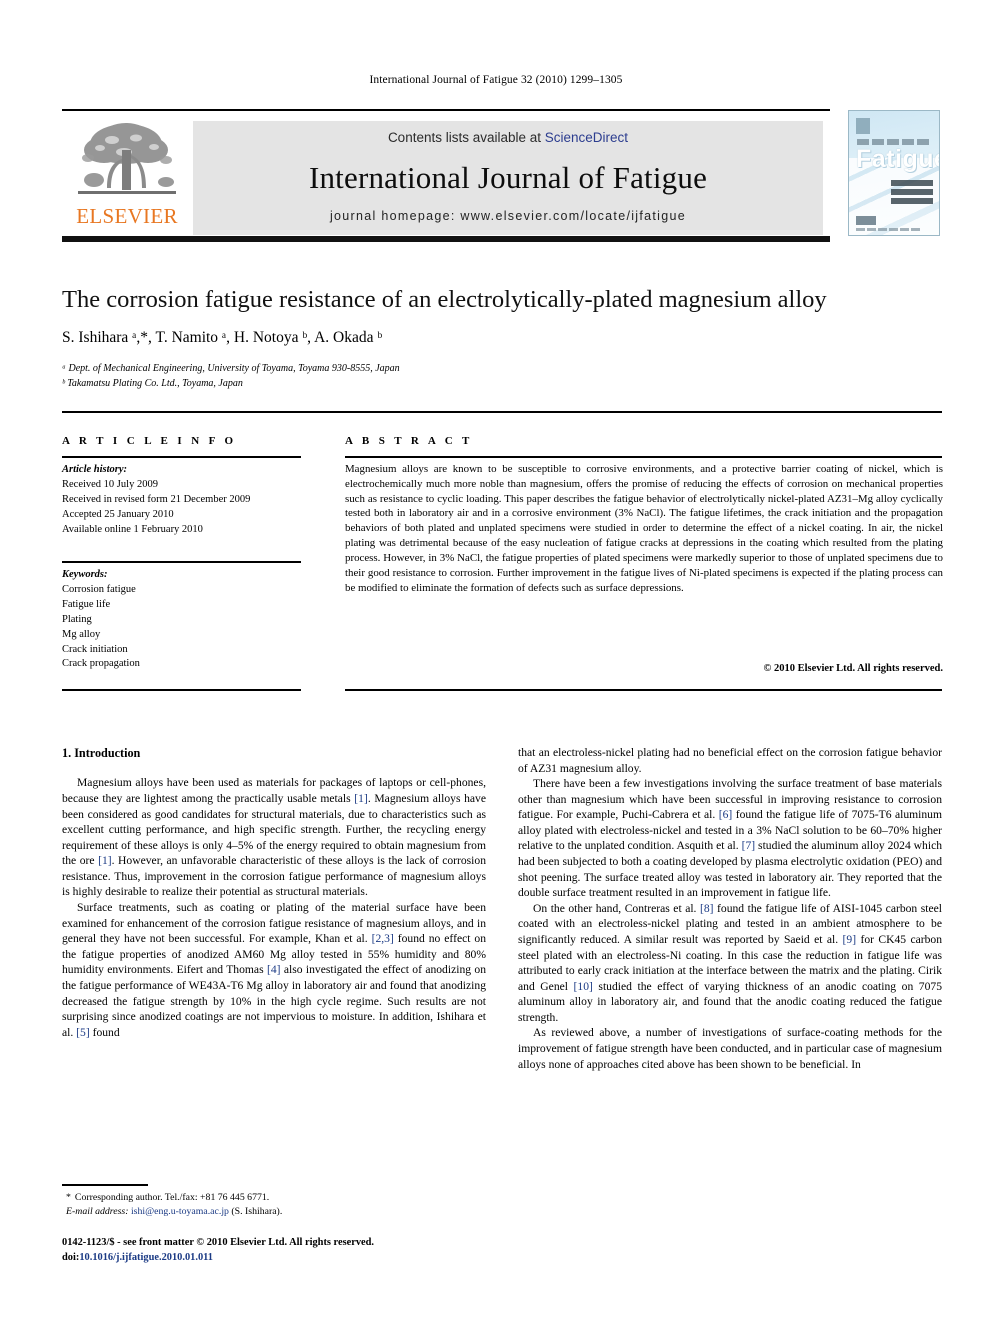  What do you see at coordinates (101, 753) in the screenshot?
I see `section-heading-introduction: 1. Introduction` at bounding box center [101, 753].